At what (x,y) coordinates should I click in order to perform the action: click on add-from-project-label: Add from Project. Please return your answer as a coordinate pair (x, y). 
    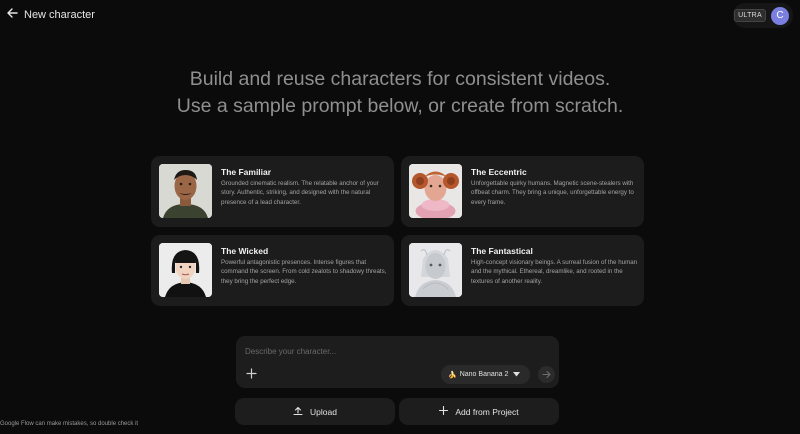
    Looking at the image, I should click on (487, 411).